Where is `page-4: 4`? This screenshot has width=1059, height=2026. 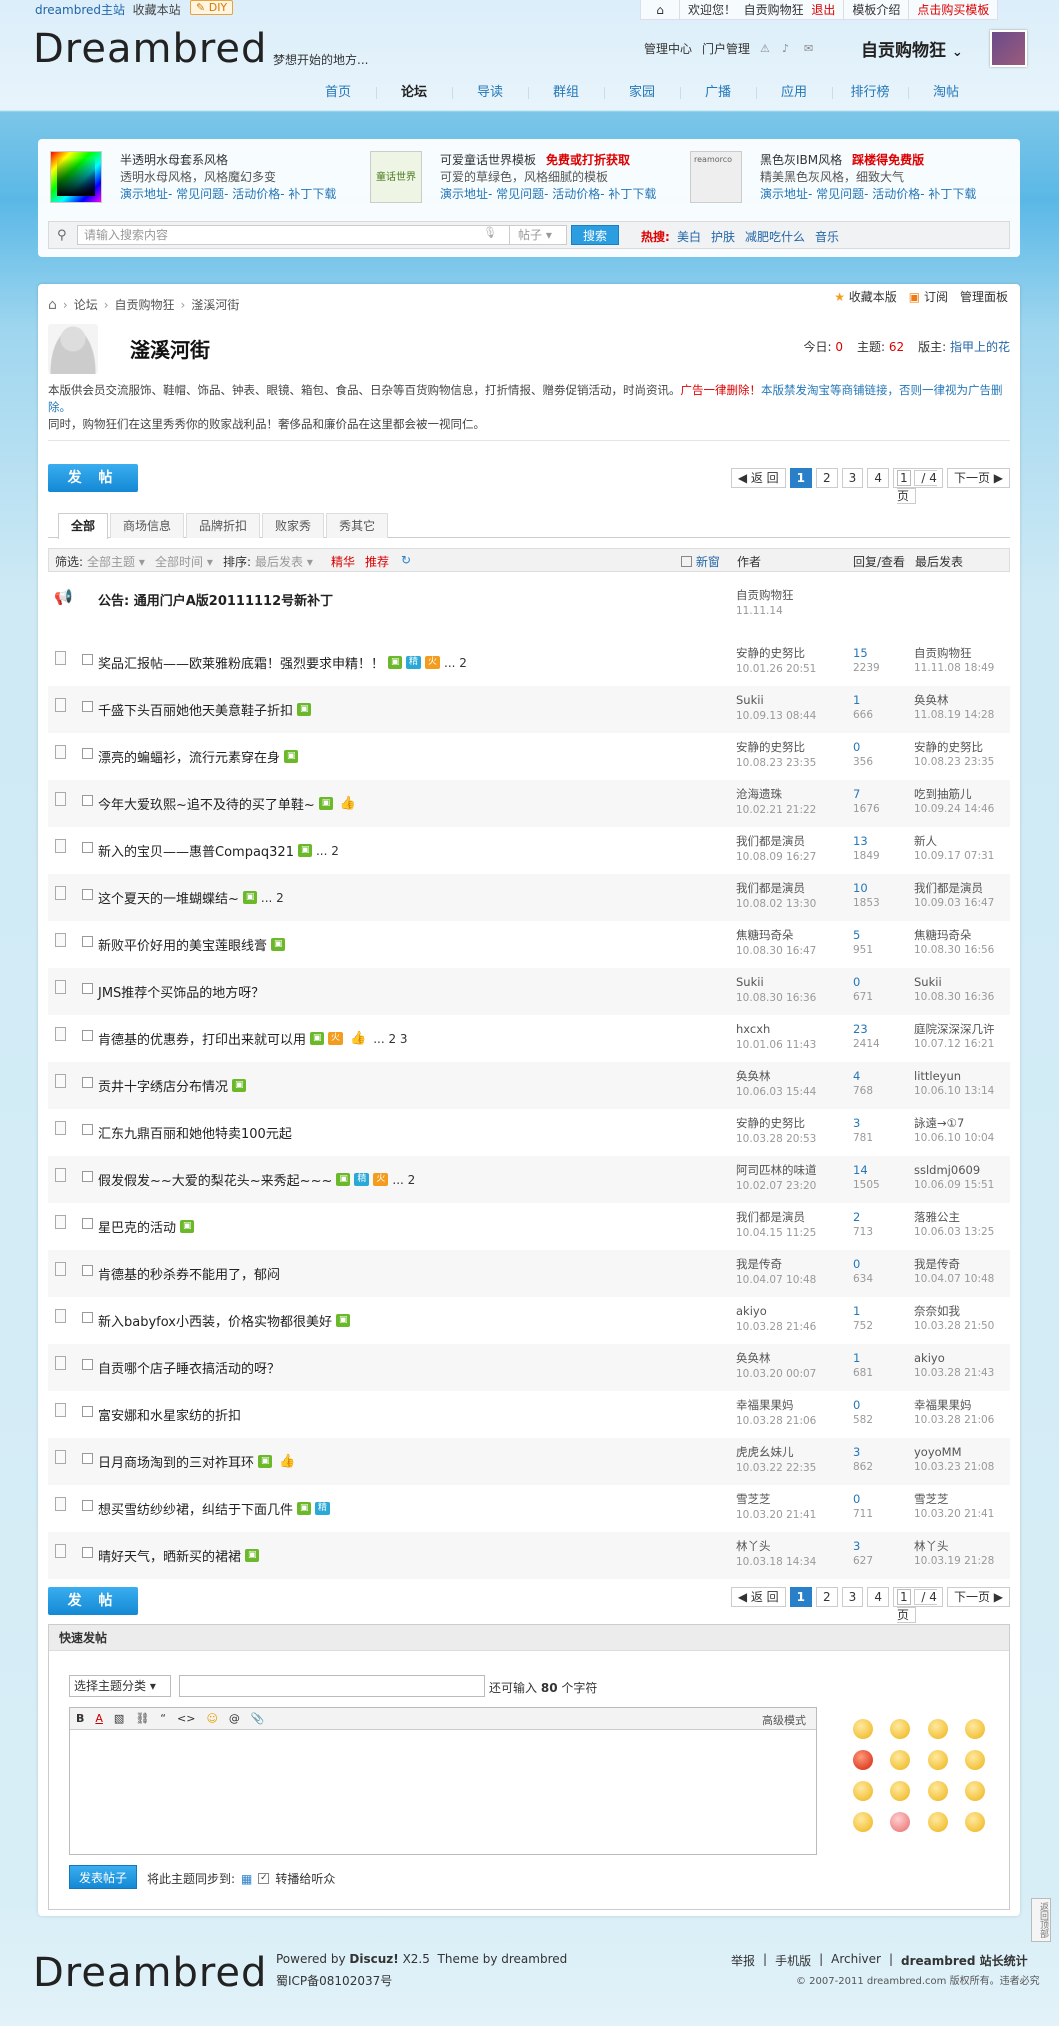
page-4: 4 is located at coordinates (878, 1597).